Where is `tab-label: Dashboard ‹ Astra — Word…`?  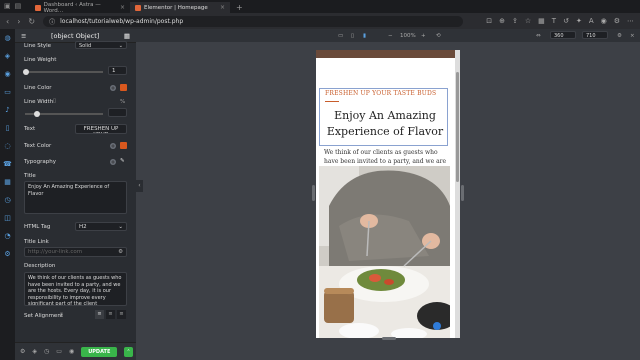
tab-label: Dashboard ‹ Astra — Word… is located at coordinates (72, 7).